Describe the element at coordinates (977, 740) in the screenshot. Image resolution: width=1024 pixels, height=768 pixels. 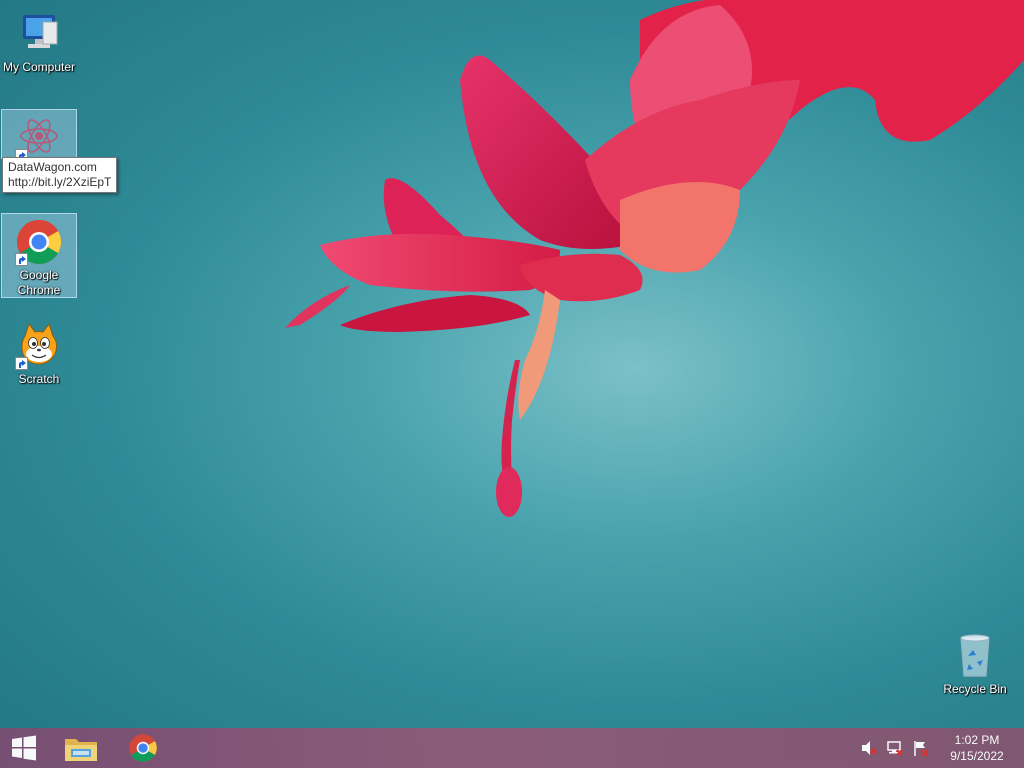
I see `clock-time: 1:02 PM` at that location.